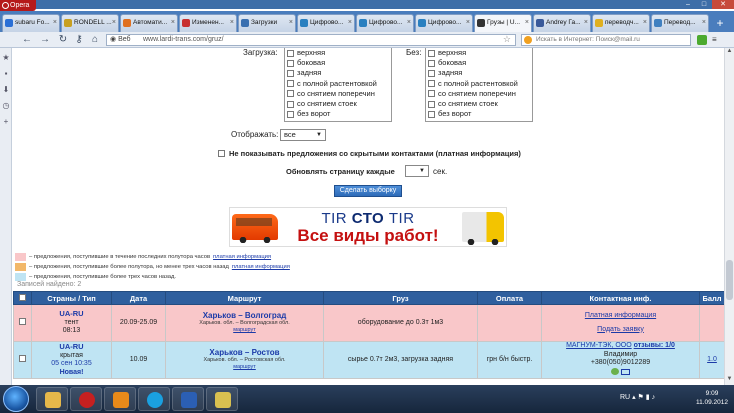 This screenshot has width=734, height=413. I want to click on col-header: Контактная инф., so click(620, 298).